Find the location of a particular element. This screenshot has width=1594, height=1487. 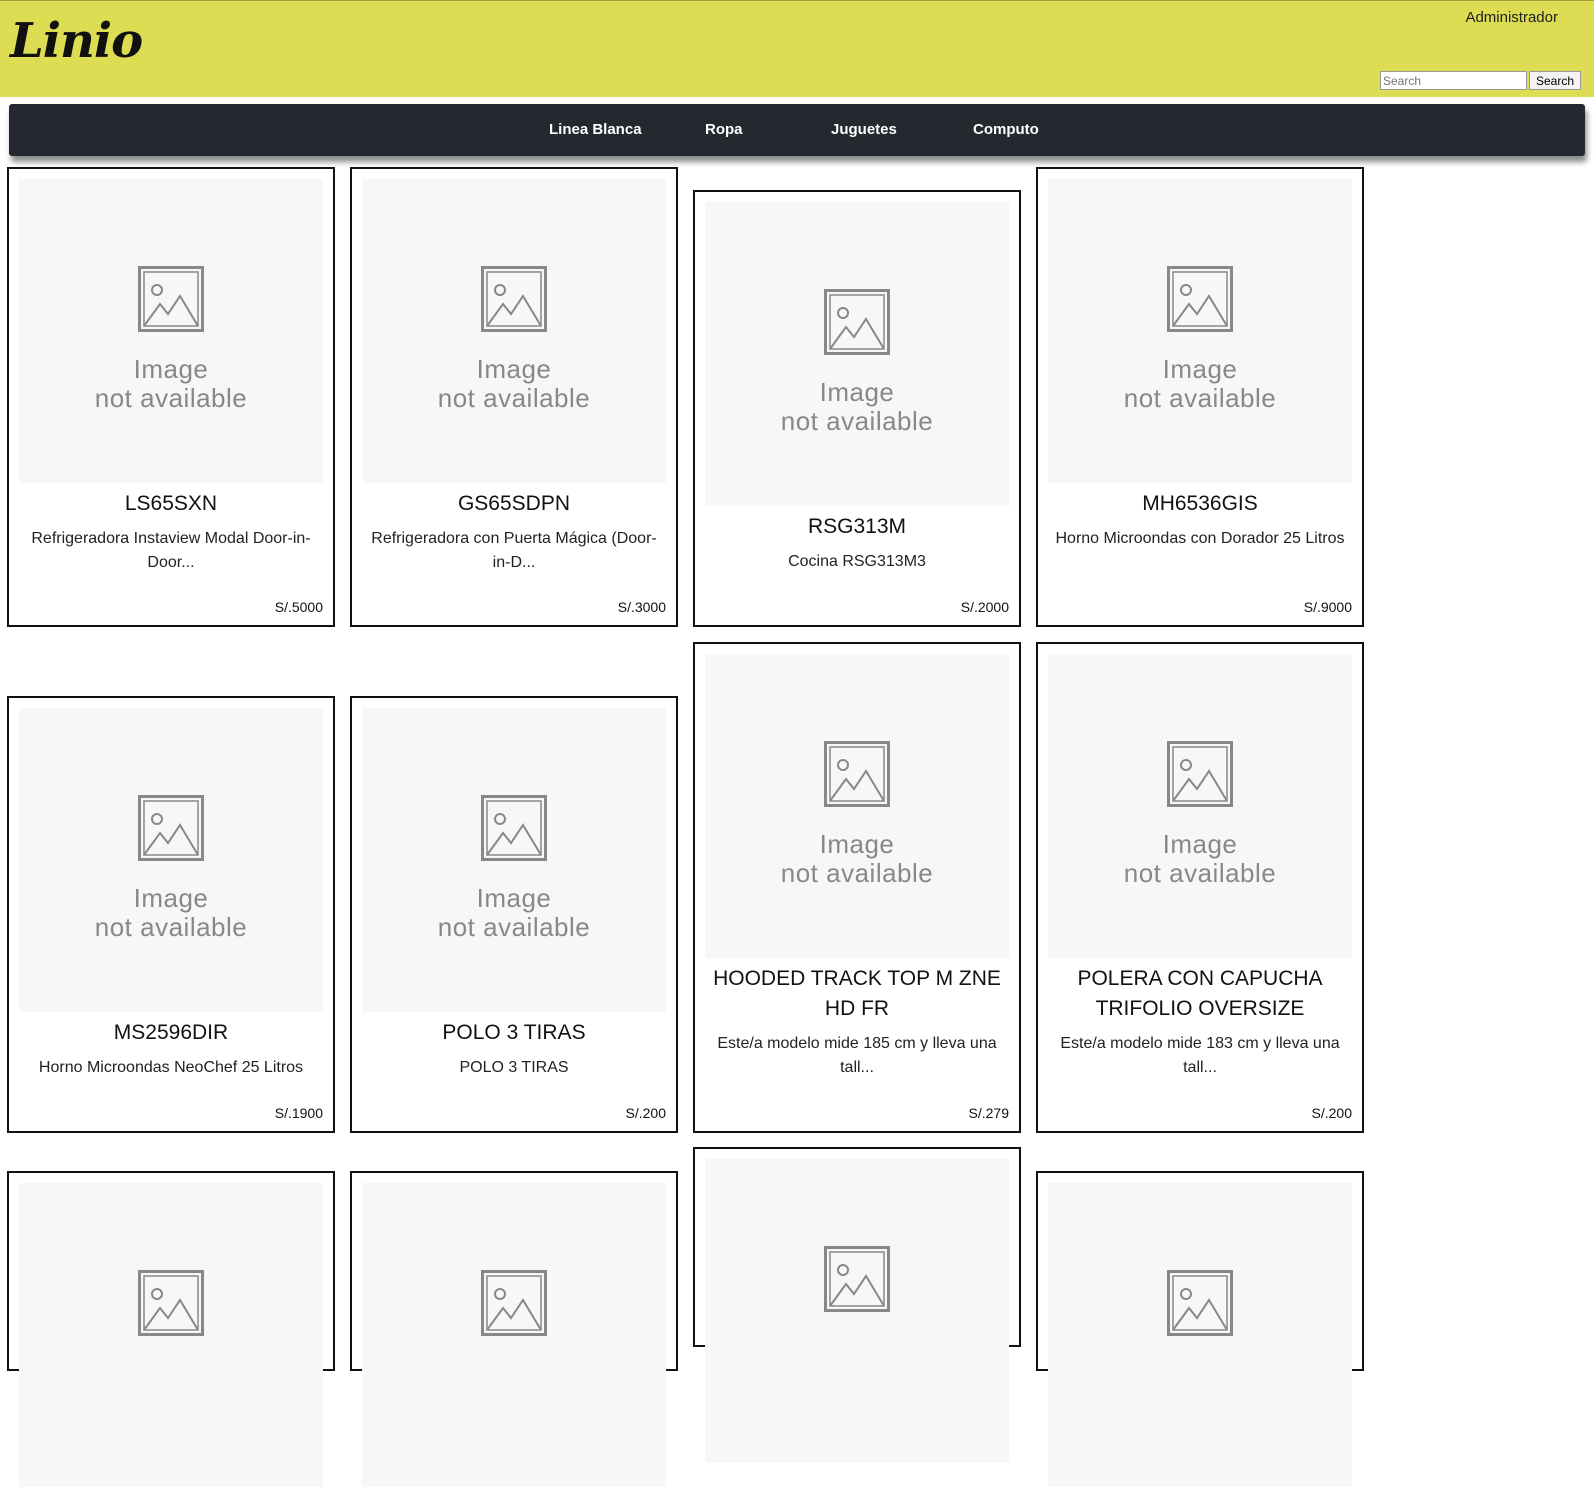

header: Linio Administrador Search is located at coordinates (797, 48).